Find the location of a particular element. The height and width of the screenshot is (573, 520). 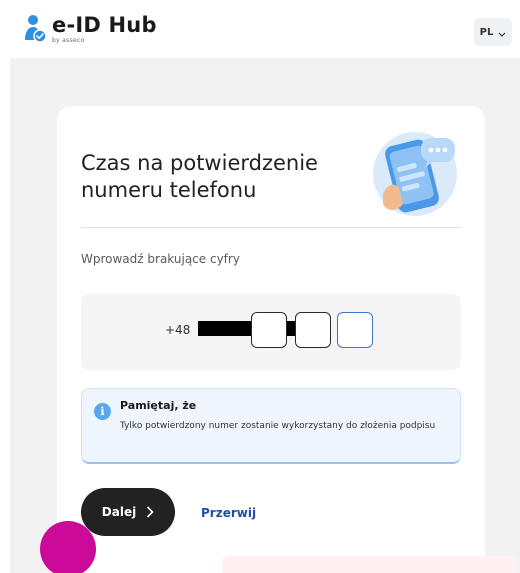

instruction-text: Wprowadź brakujące cyfry is located at coordinates (160, 259).